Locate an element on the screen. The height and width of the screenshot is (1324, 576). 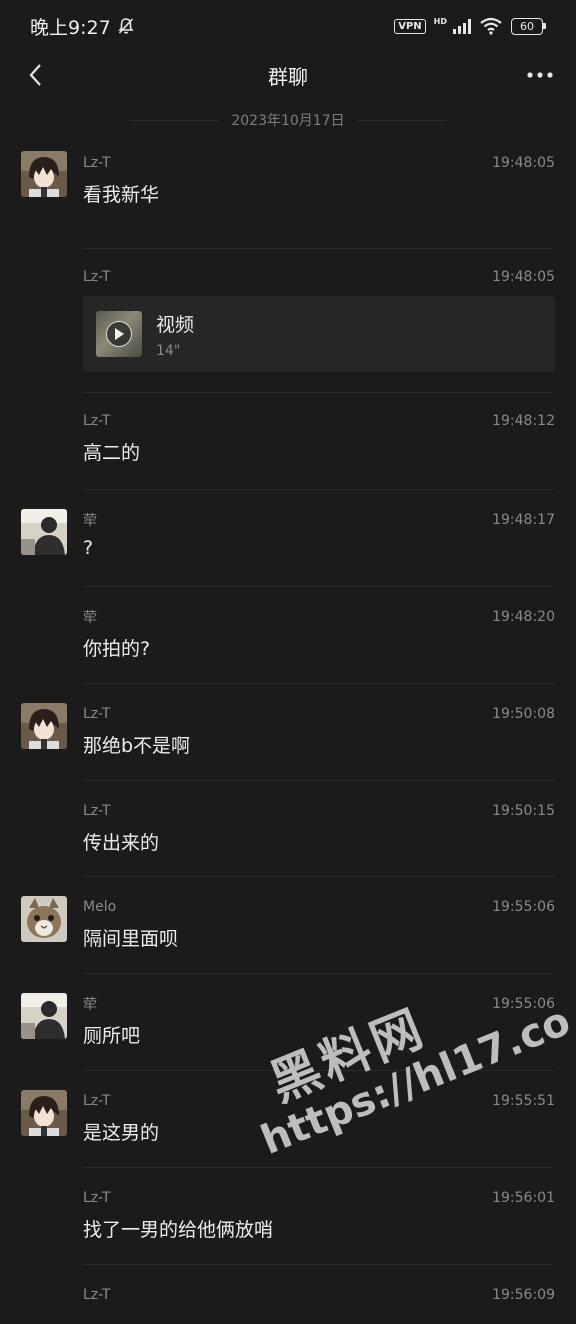
message-text: 那绝b不是啊 is located at coordinates (319, 751).